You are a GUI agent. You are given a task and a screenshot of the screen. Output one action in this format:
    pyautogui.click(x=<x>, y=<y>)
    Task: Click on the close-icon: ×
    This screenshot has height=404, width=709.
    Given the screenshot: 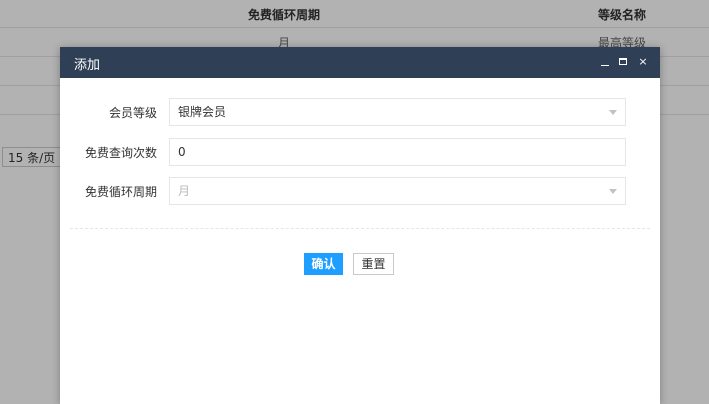 What is the action you would take?
    pyautogui.click(x=643, y=62)
    